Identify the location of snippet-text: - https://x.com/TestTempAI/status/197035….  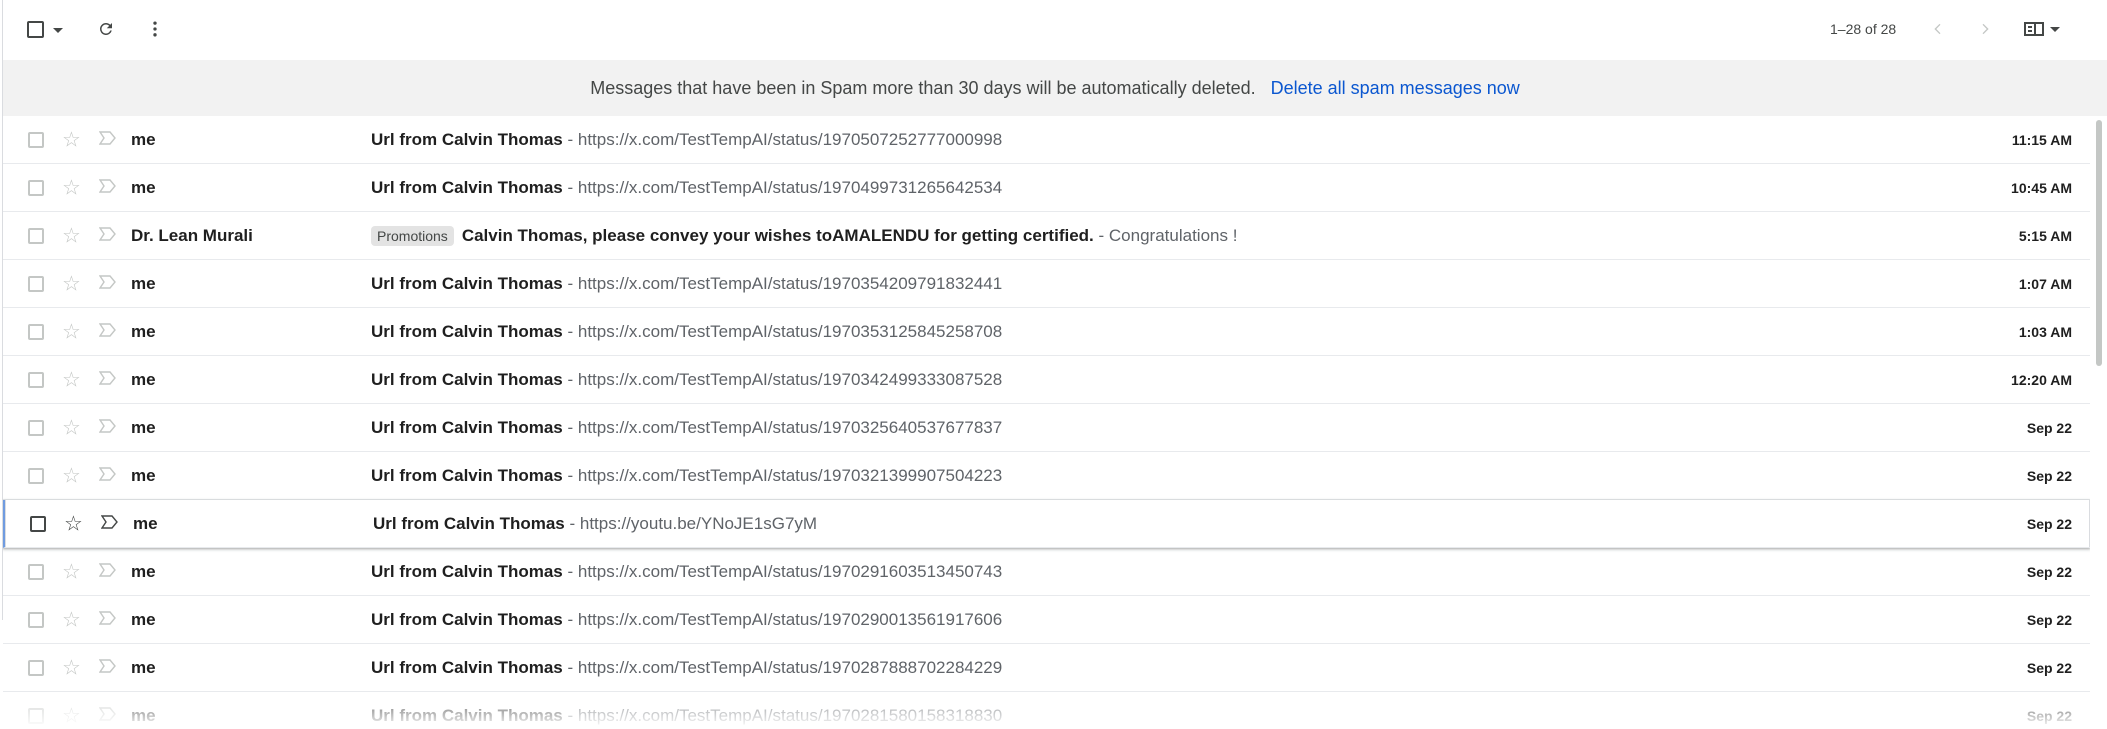
(785, 283).